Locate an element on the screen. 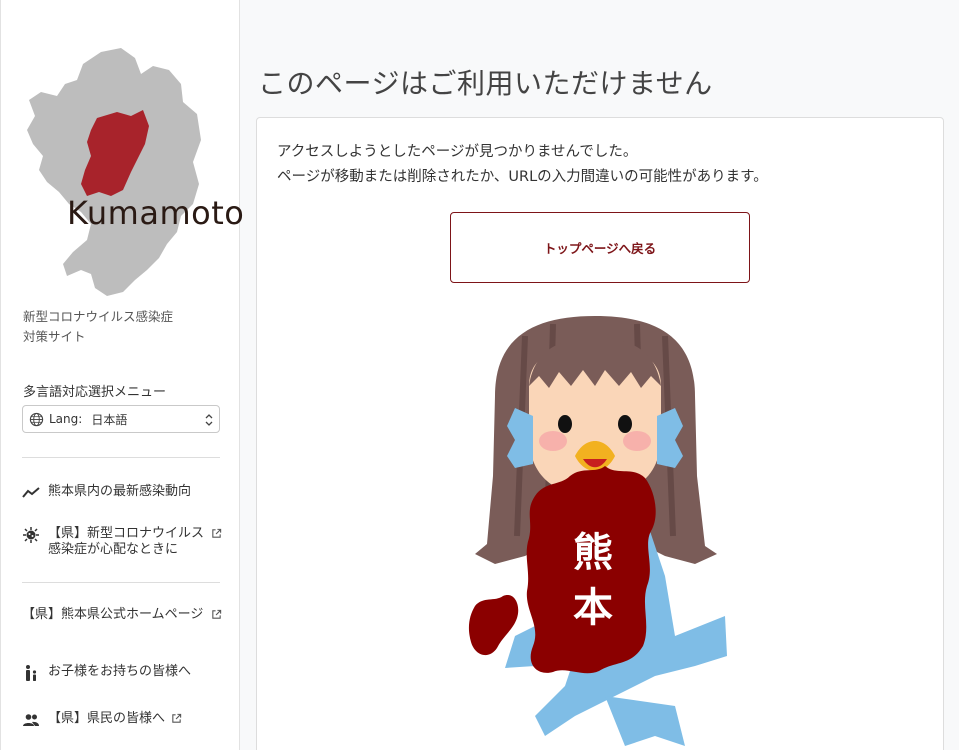  site-title-line2: 対策サイト is located at coordinates (54, 336).